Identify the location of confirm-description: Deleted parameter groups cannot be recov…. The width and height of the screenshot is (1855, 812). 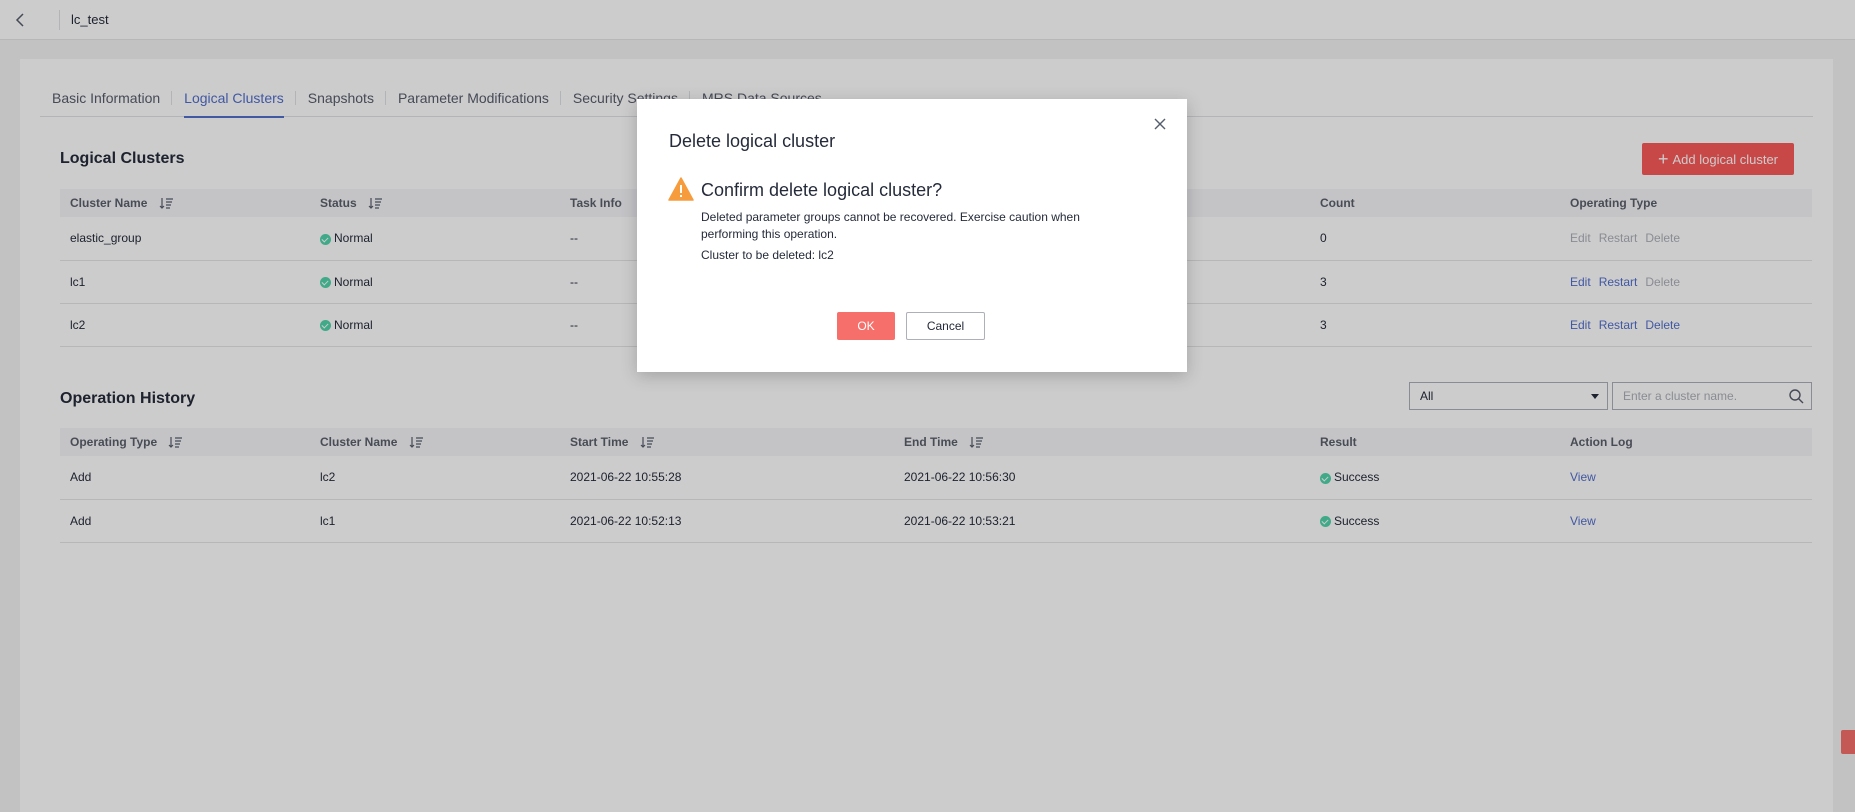
(890, 225).